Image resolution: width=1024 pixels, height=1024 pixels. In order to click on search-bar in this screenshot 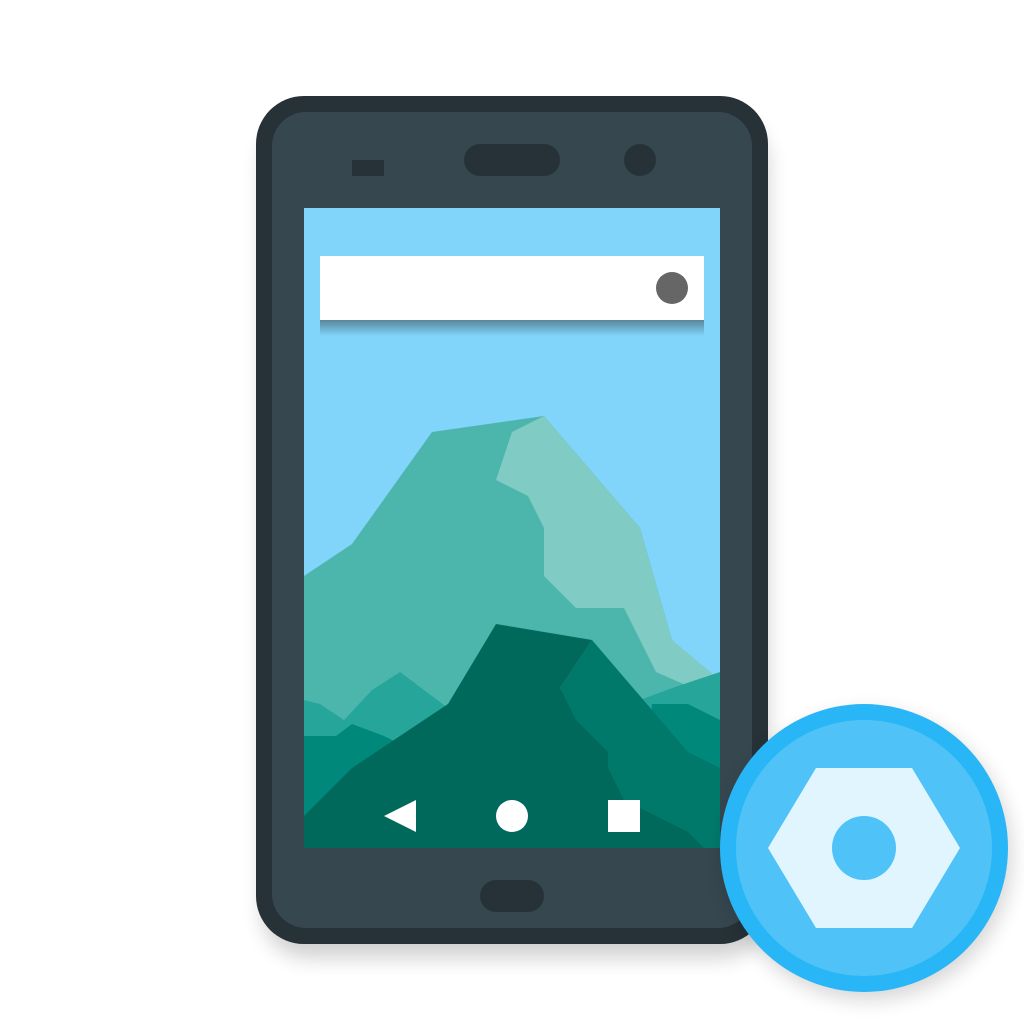, I will do `click(512, 288)`.